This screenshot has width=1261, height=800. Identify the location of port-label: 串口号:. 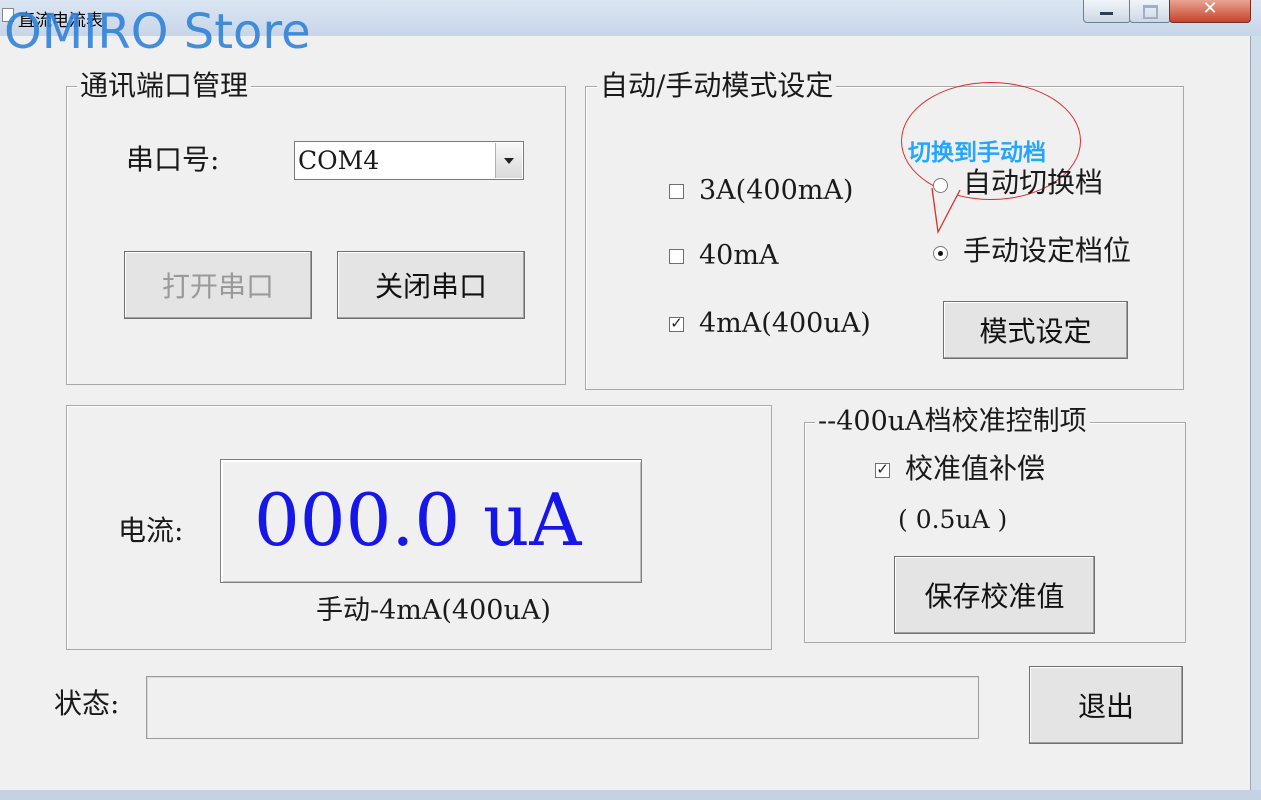
(173, 159).